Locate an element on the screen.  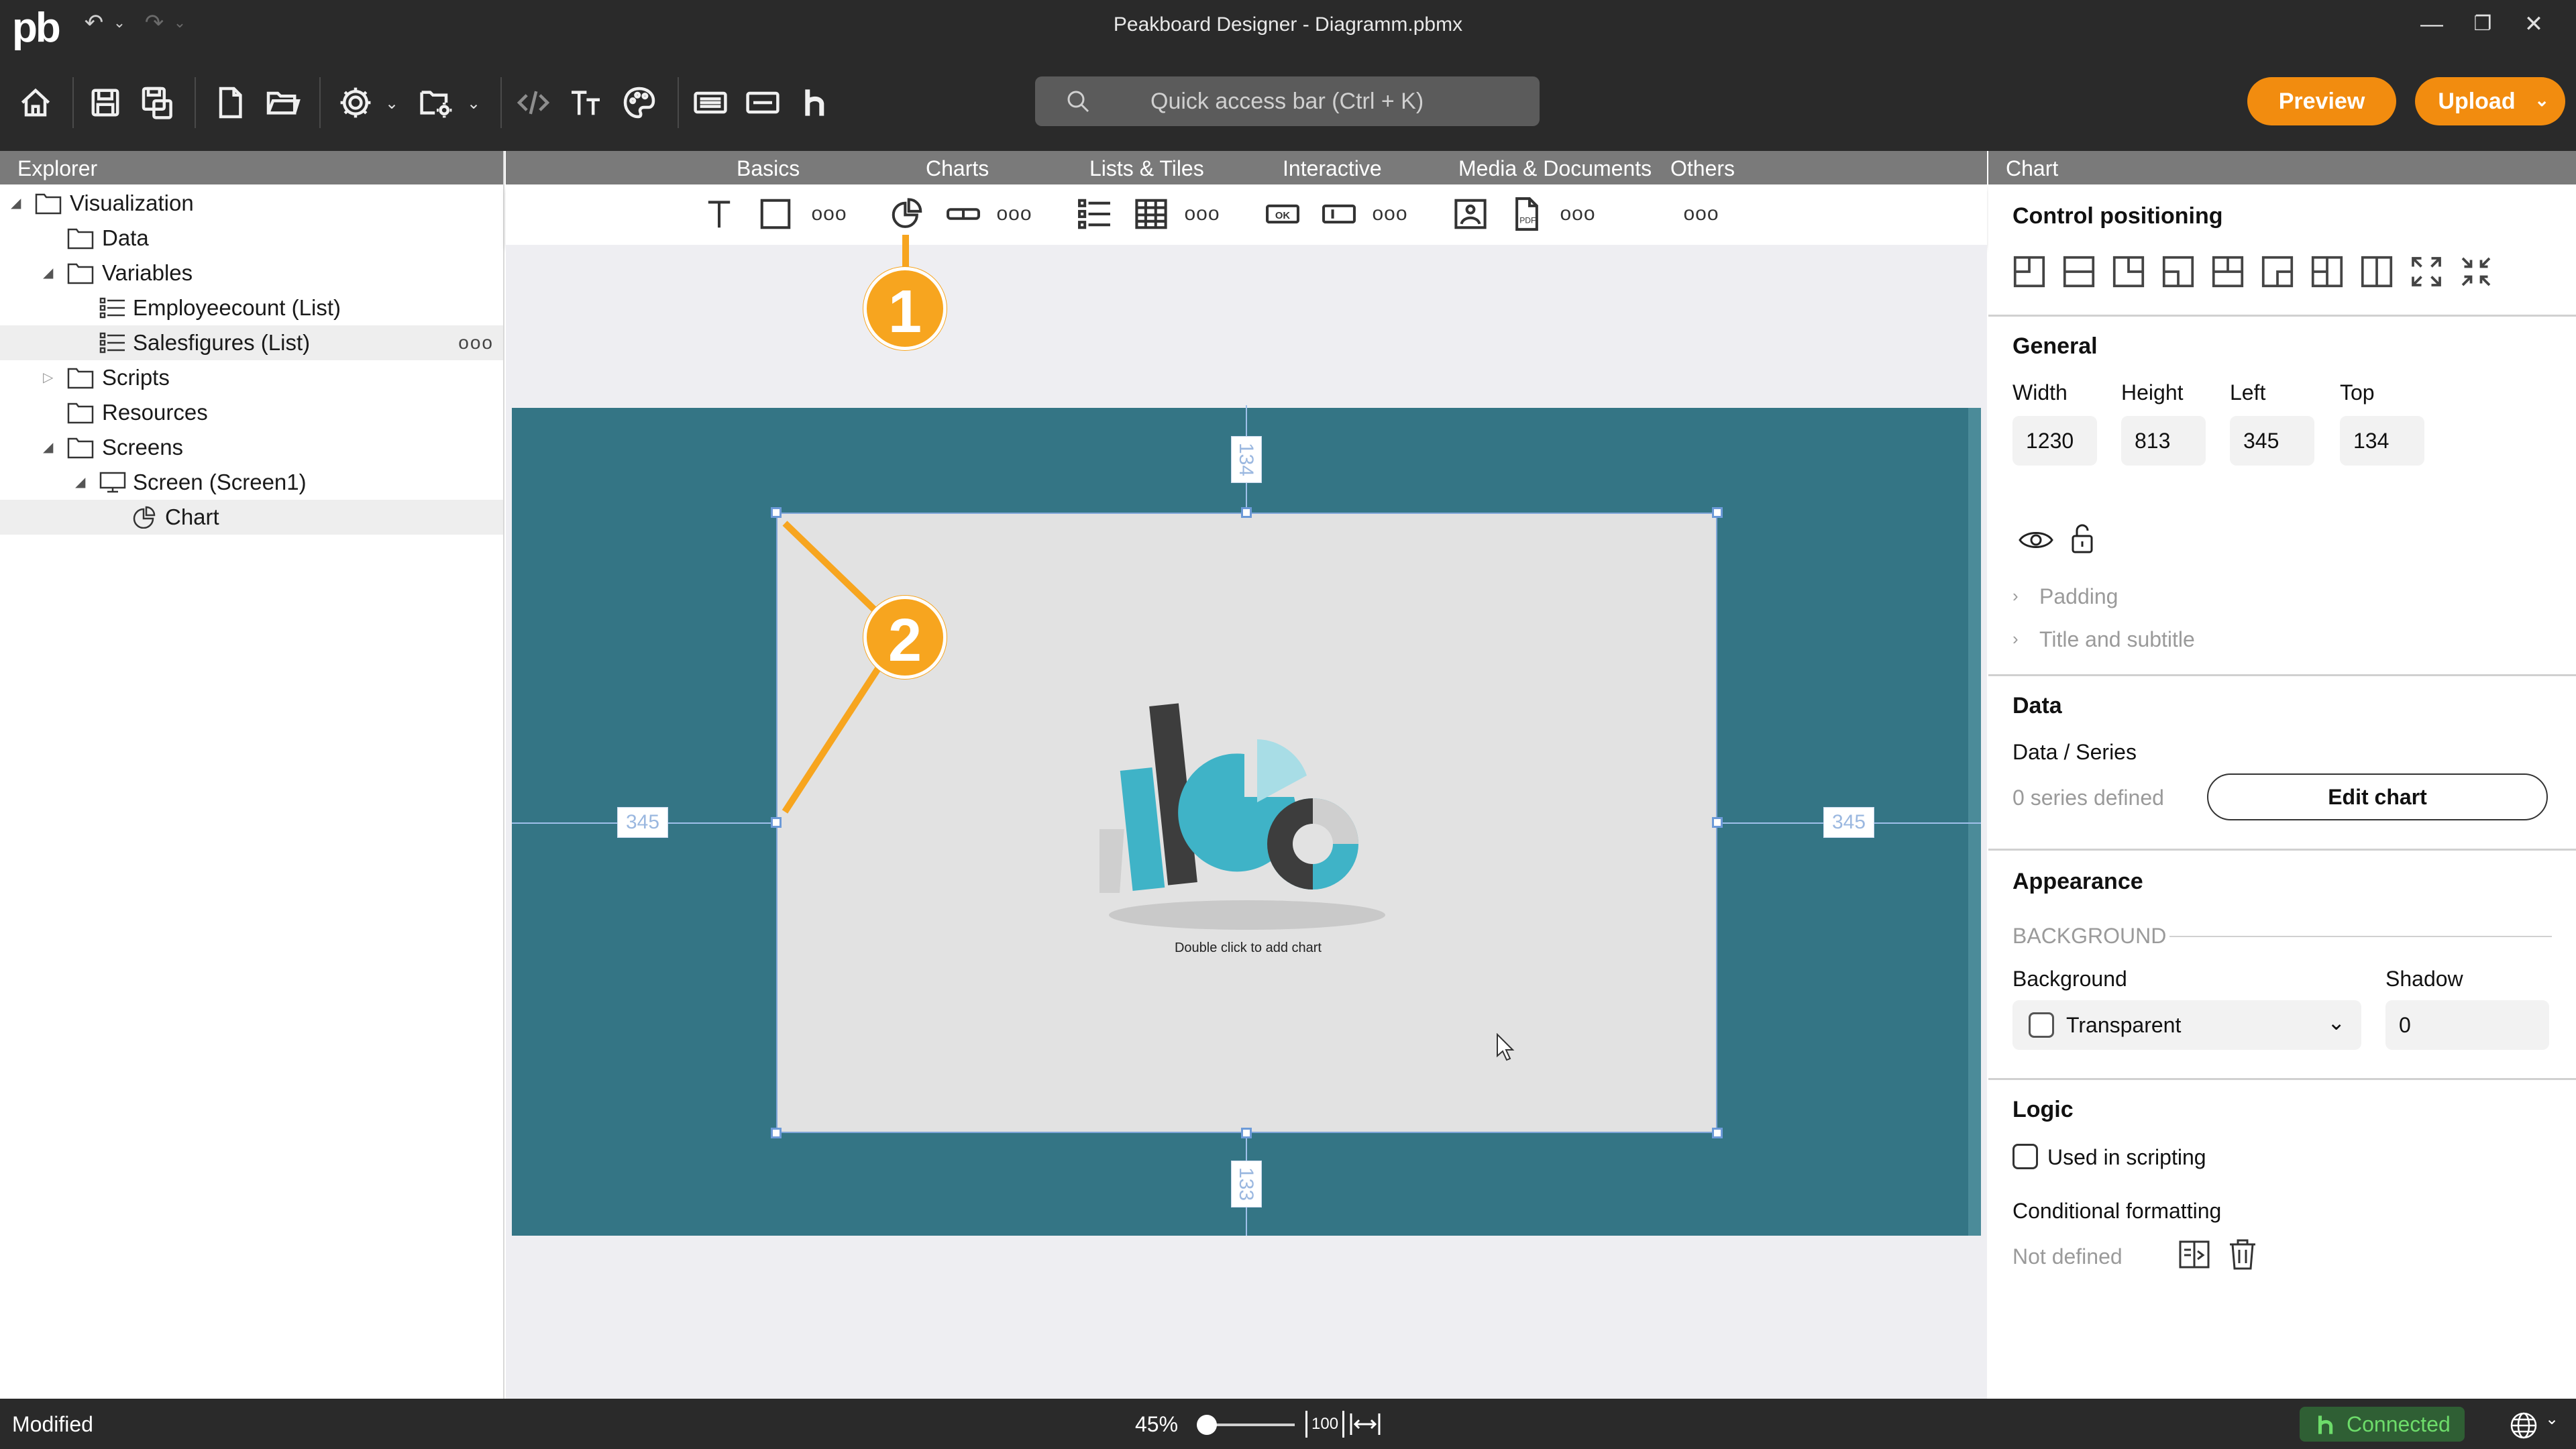
list-icon is located at coordinates (112, 308).